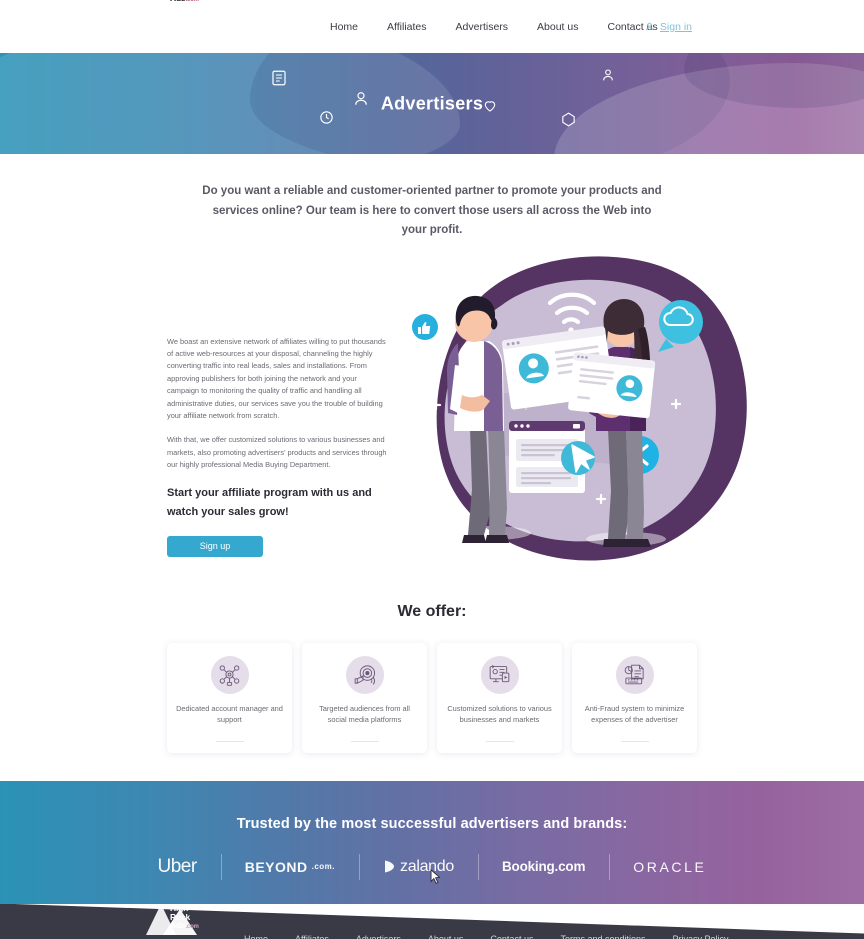 Image resolution: width=864 pixels, height=939 pixels. I want to click on thumbs-up-badge, so click(425, 326).